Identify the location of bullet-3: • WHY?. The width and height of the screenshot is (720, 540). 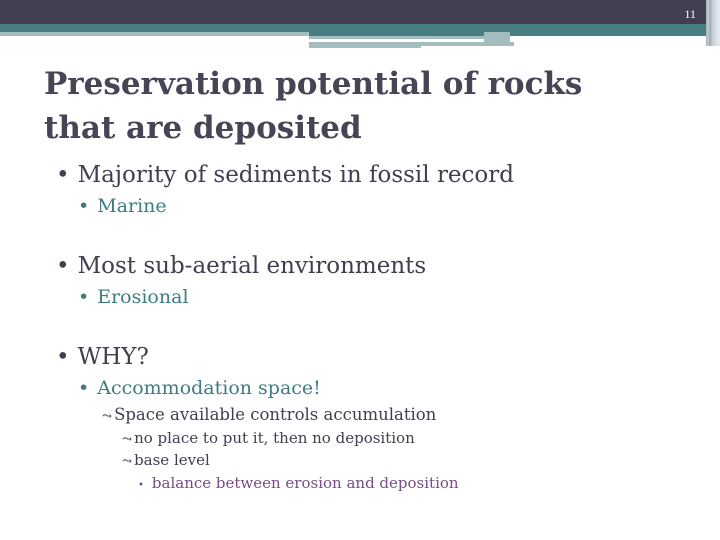
(102, 357).